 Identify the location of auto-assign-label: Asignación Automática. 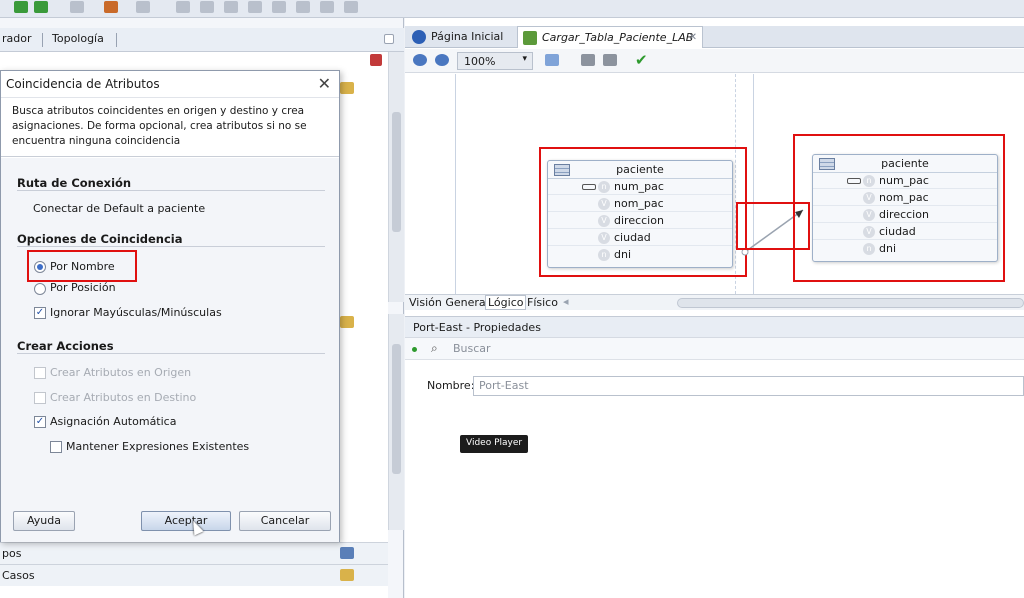
(113, 421).